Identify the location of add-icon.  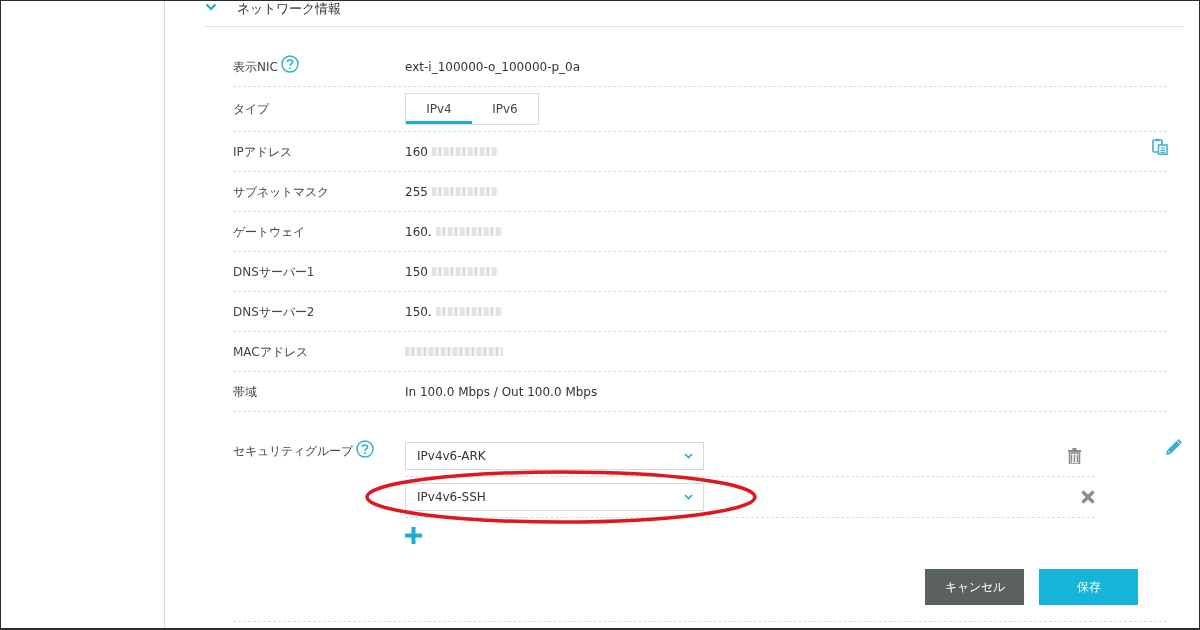
(413, 535).